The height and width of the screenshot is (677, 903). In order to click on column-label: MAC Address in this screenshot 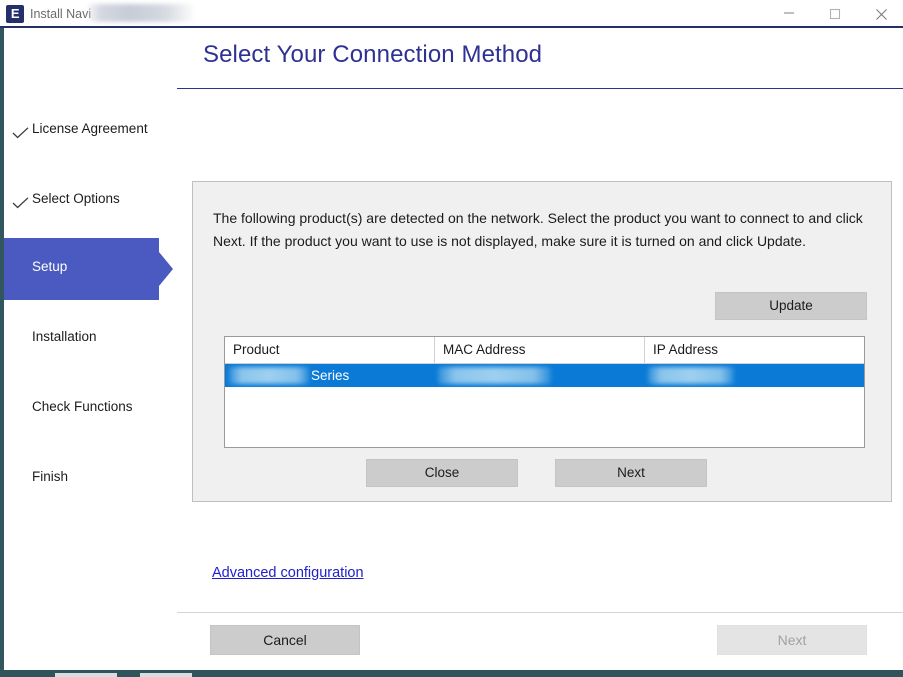, I will do `click(484, 349)`.